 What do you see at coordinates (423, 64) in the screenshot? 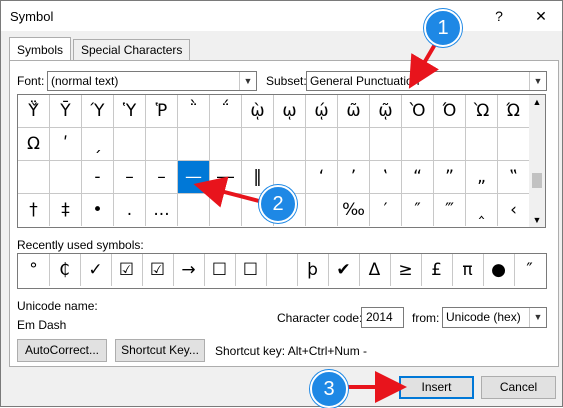
I see `arrow-to-subset` at bounding box center [423, 64].